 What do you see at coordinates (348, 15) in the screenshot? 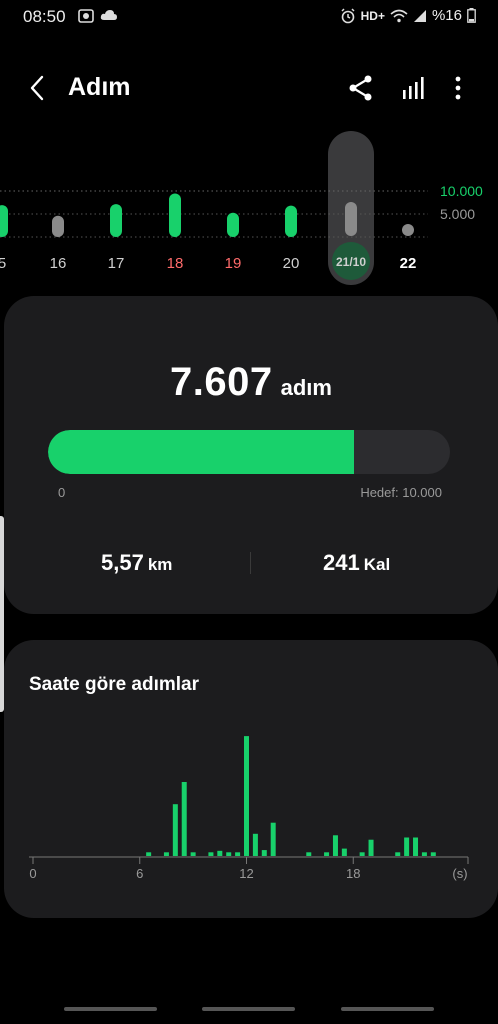
I see `alarm-icon` at bounding box center [348, 15].